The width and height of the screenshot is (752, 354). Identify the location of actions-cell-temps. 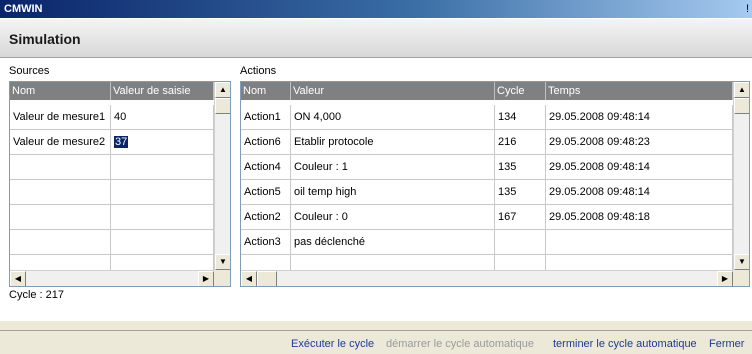
(639, 242).